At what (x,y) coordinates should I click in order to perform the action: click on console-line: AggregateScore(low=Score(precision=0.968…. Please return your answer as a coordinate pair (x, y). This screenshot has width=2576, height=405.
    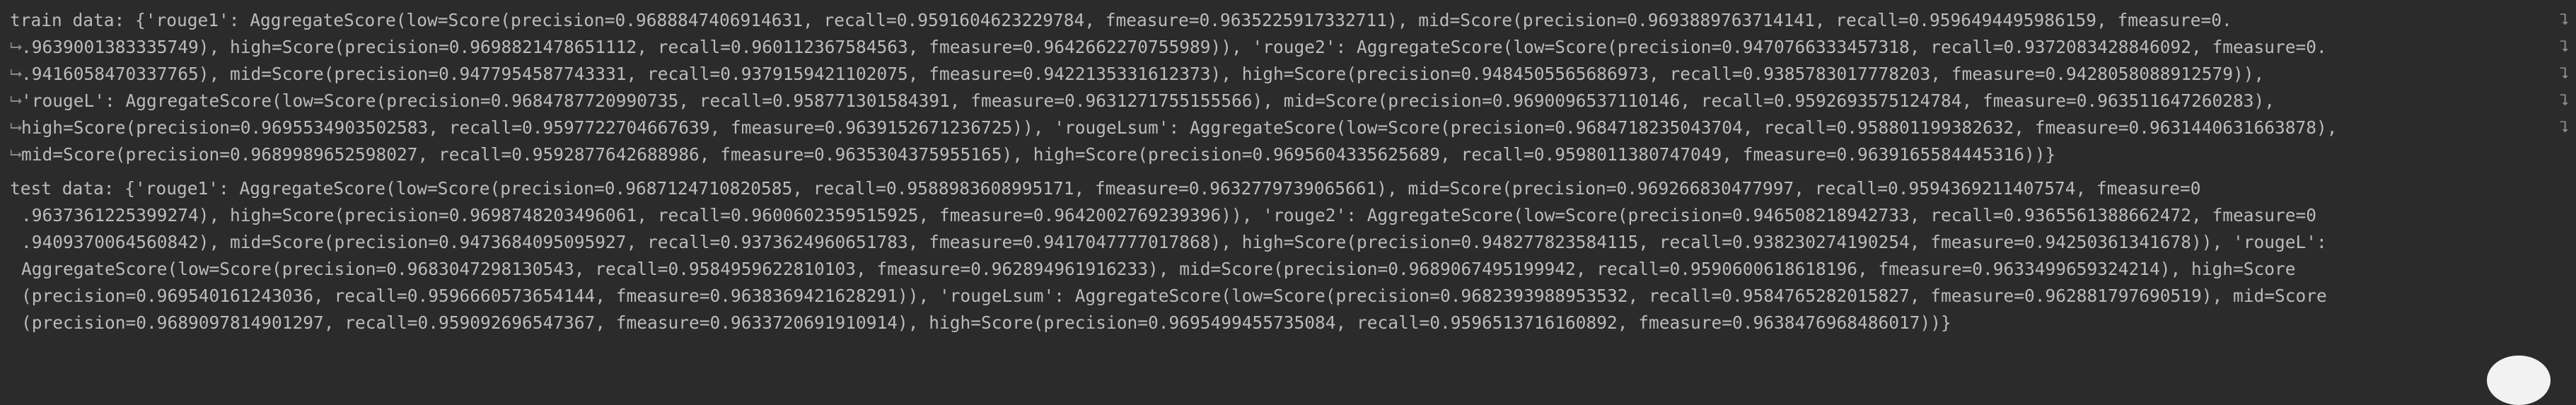
    Looking at the image, I should click on (1158, 269).